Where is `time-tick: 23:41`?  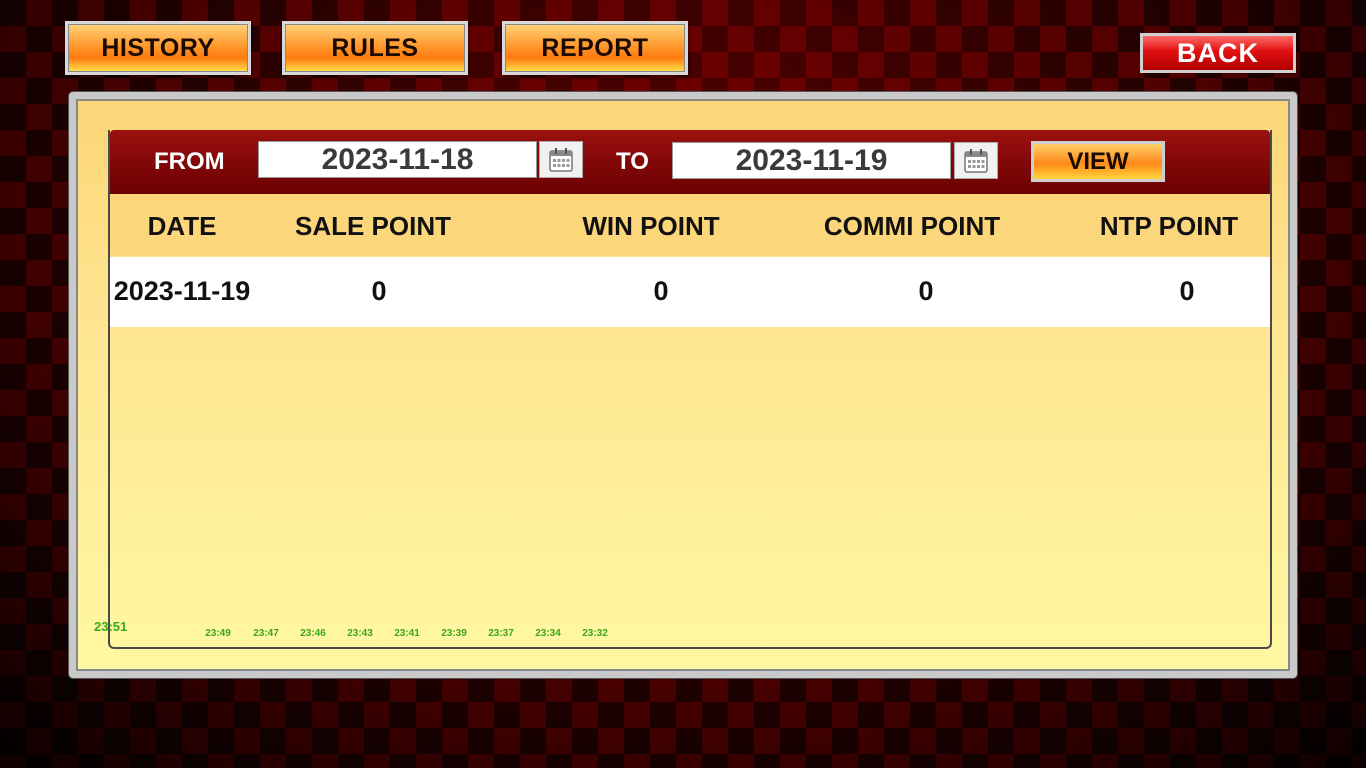
time-tick: 23:41 is located at coordinates (407, 633).